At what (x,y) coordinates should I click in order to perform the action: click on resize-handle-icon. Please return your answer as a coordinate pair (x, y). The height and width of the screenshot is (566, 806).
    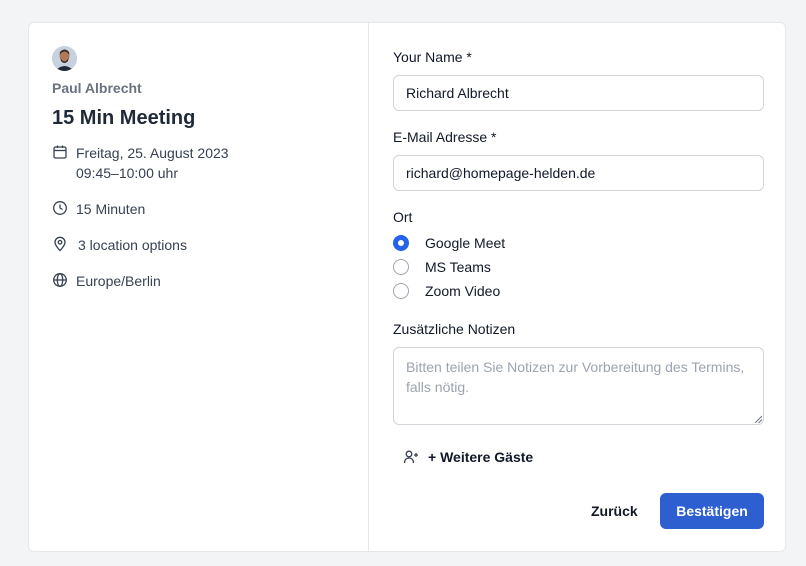
    Looking at the image, I should click on (758, 419).